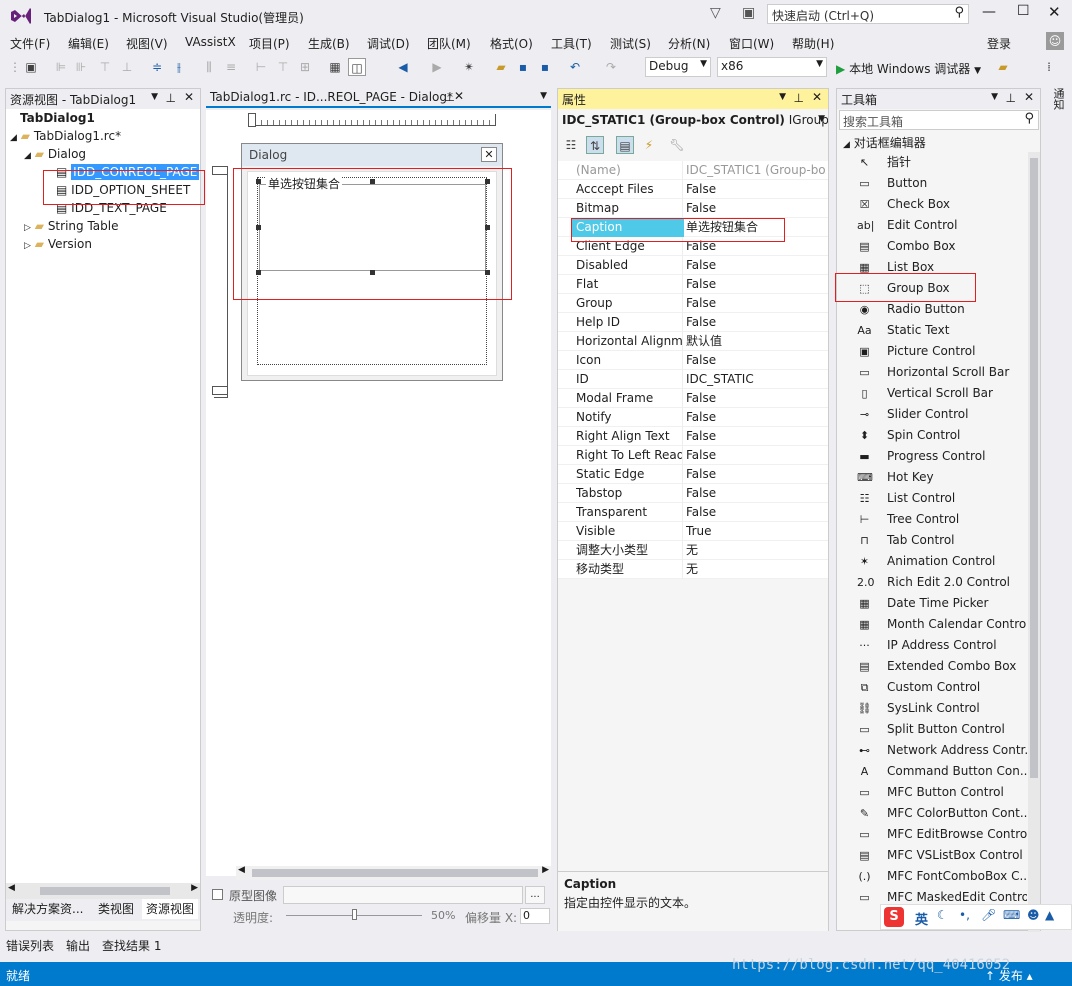  What do you see at coordinates (929, 351) in the screenshot?
I see `toolbox-item: ▣ Picture Control` at bounding box center [929, 351].